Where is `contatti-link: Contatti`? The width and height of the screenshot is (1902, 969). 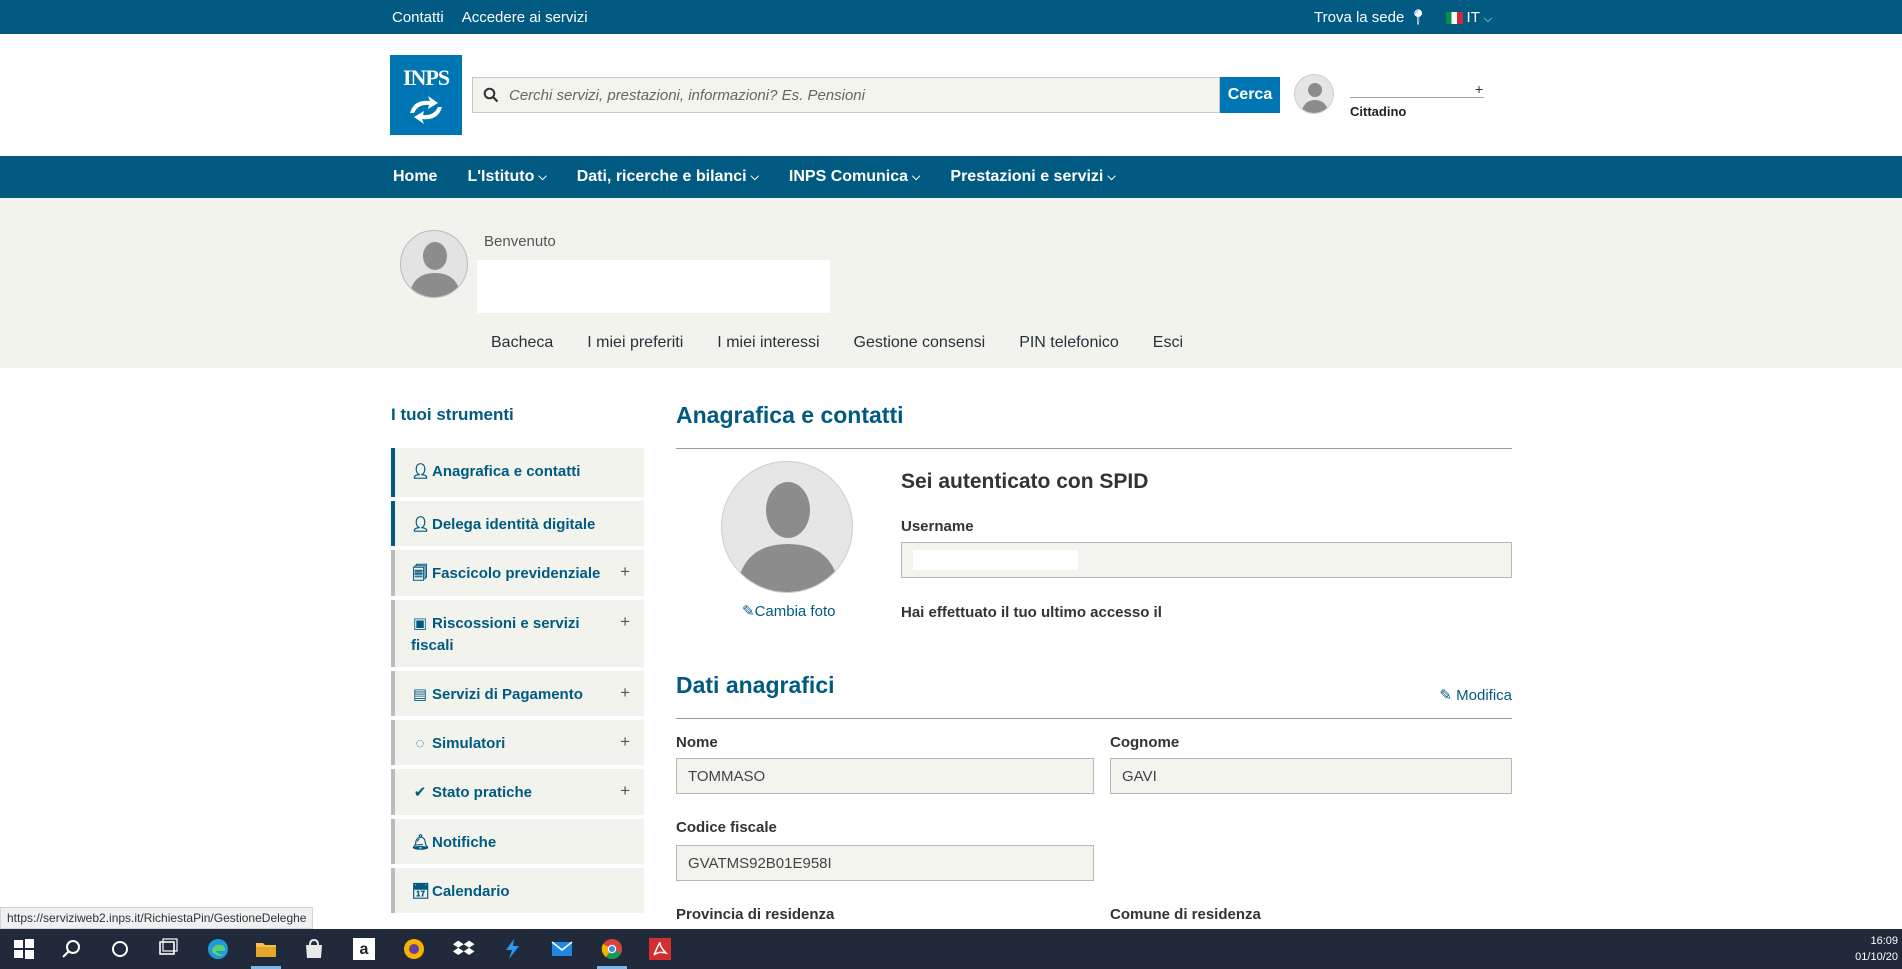 contatti-link: Contatti is located at coordinates (418, 17).